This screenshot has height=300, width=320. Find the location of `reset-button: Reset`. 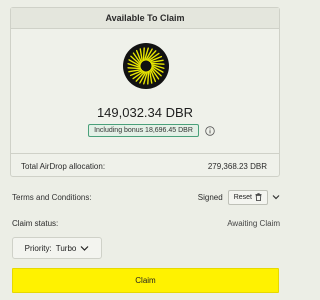

reset-button: Reset is located at coordinates (247, 197).